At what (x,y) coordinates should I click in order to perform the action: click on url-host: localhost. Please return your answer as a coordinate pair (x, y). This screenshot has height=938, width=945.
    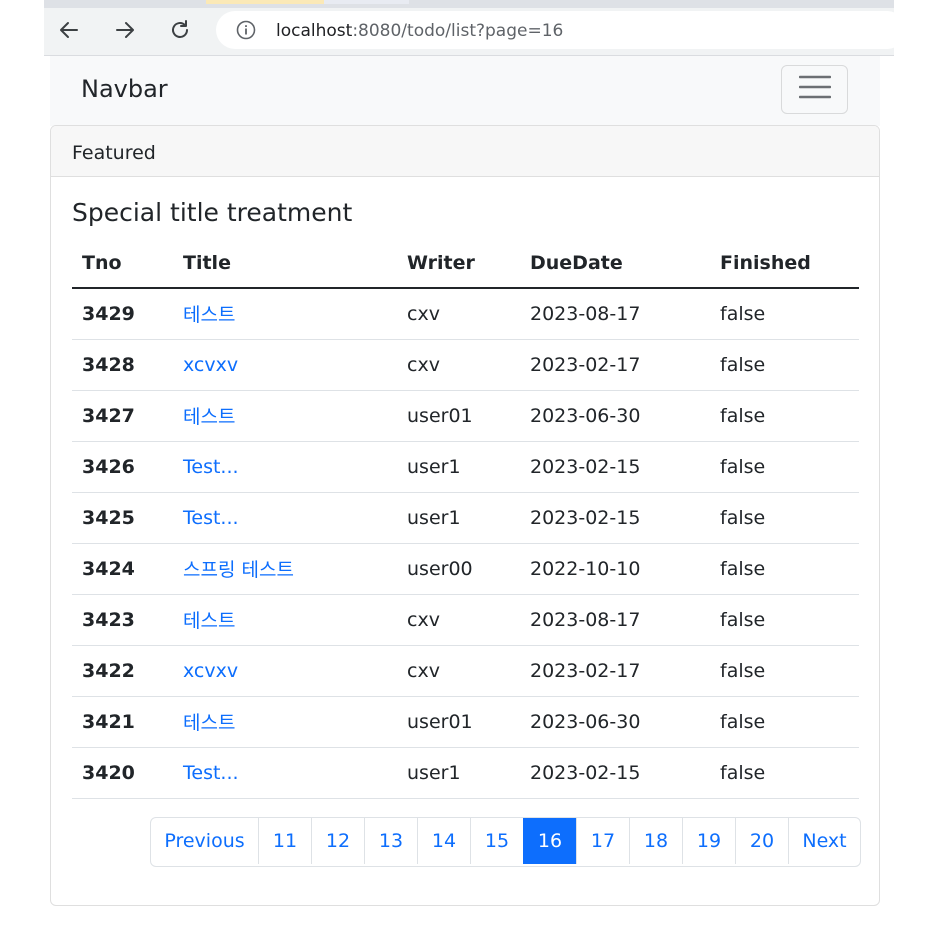
    Looking at the image, I should click on (314, 31).